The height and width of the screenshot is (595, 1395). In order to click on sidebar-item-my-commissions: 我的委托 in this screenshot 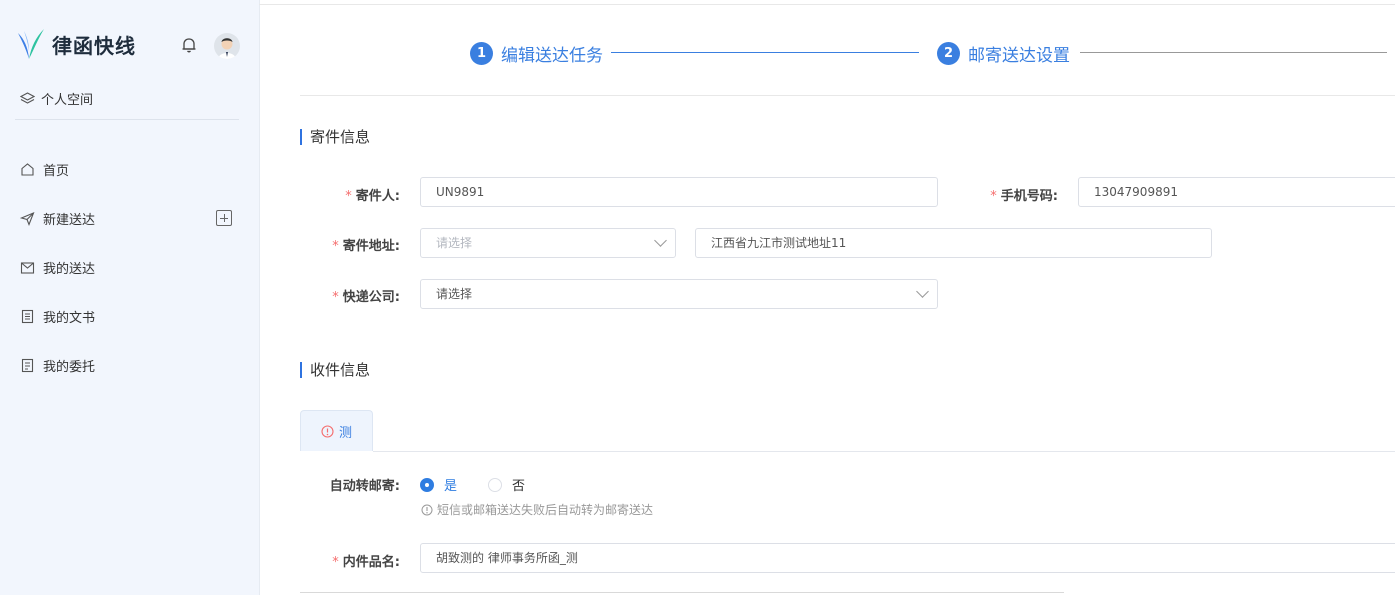, I will do `click(57, 365)`.